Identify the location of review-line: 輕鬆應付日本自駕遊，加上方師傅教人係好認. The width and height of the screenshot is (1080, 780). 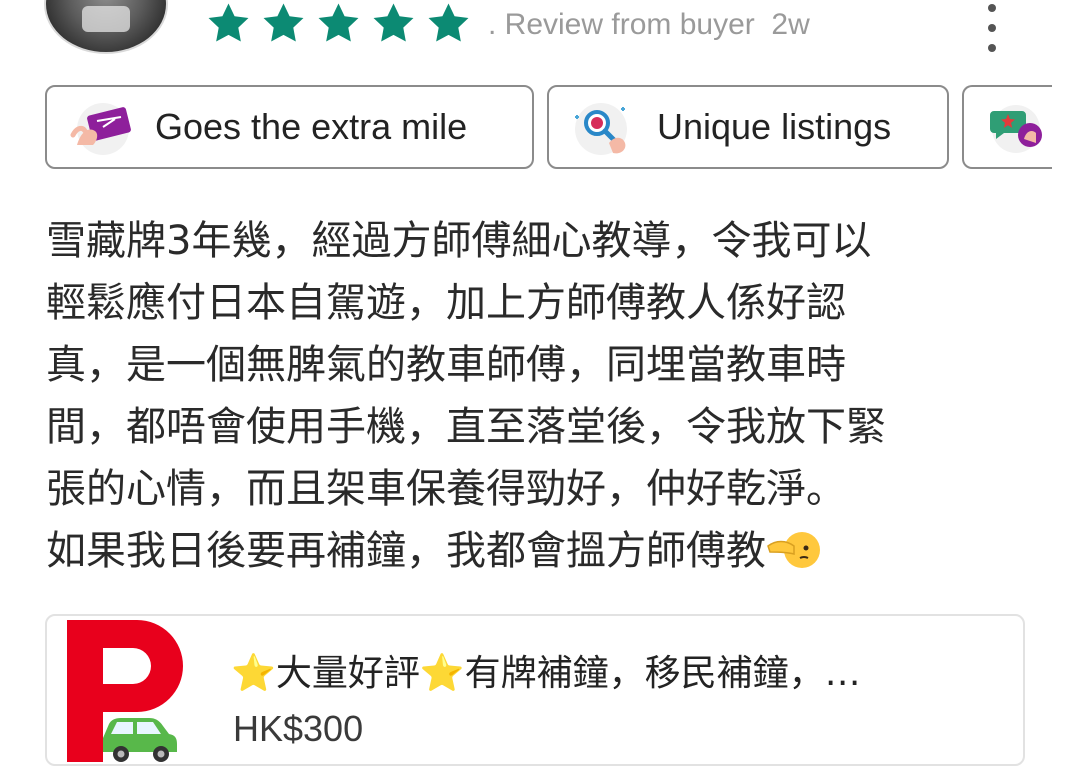
(446, 303).